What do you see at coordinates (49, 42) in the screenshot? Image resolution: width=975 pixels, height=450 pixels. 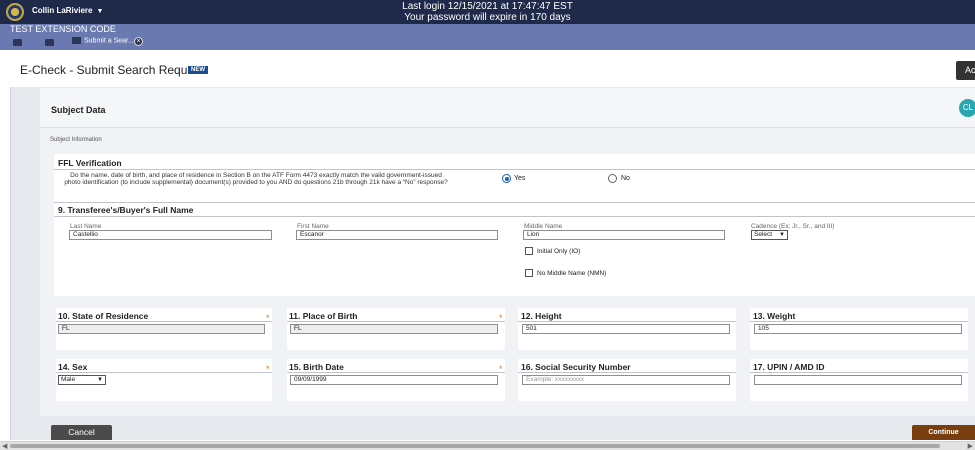 I see `mail-icon` at bounding box center [49, 42].